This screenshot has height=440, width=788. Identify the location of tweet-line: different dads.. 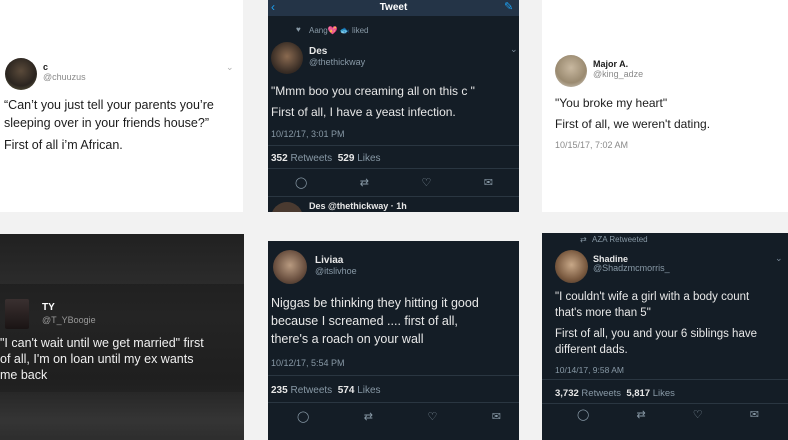
(591, 350).